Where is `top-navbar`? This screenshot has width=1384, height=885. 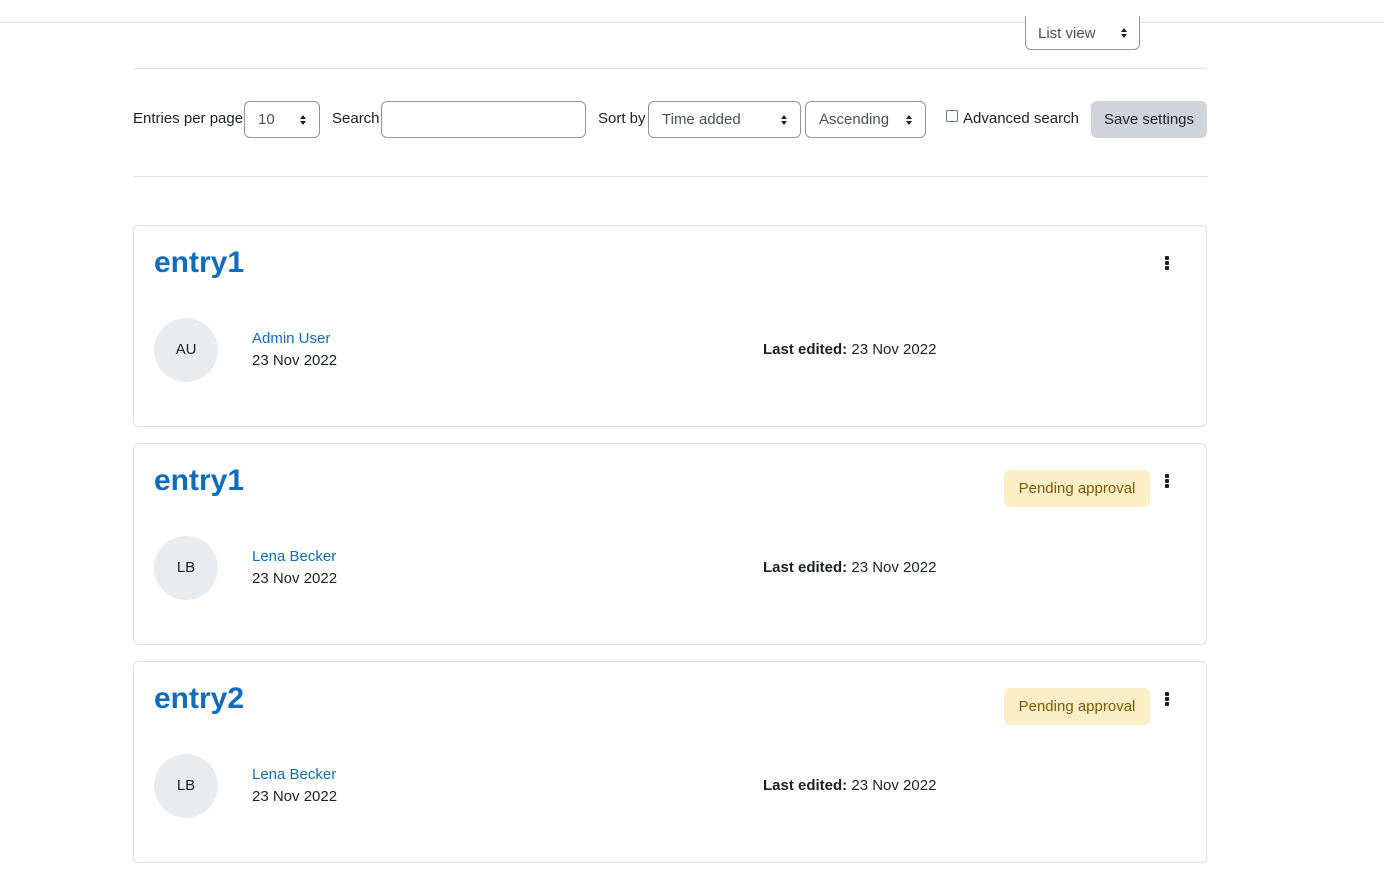 top-navbar is located at coordinates (692, 11).